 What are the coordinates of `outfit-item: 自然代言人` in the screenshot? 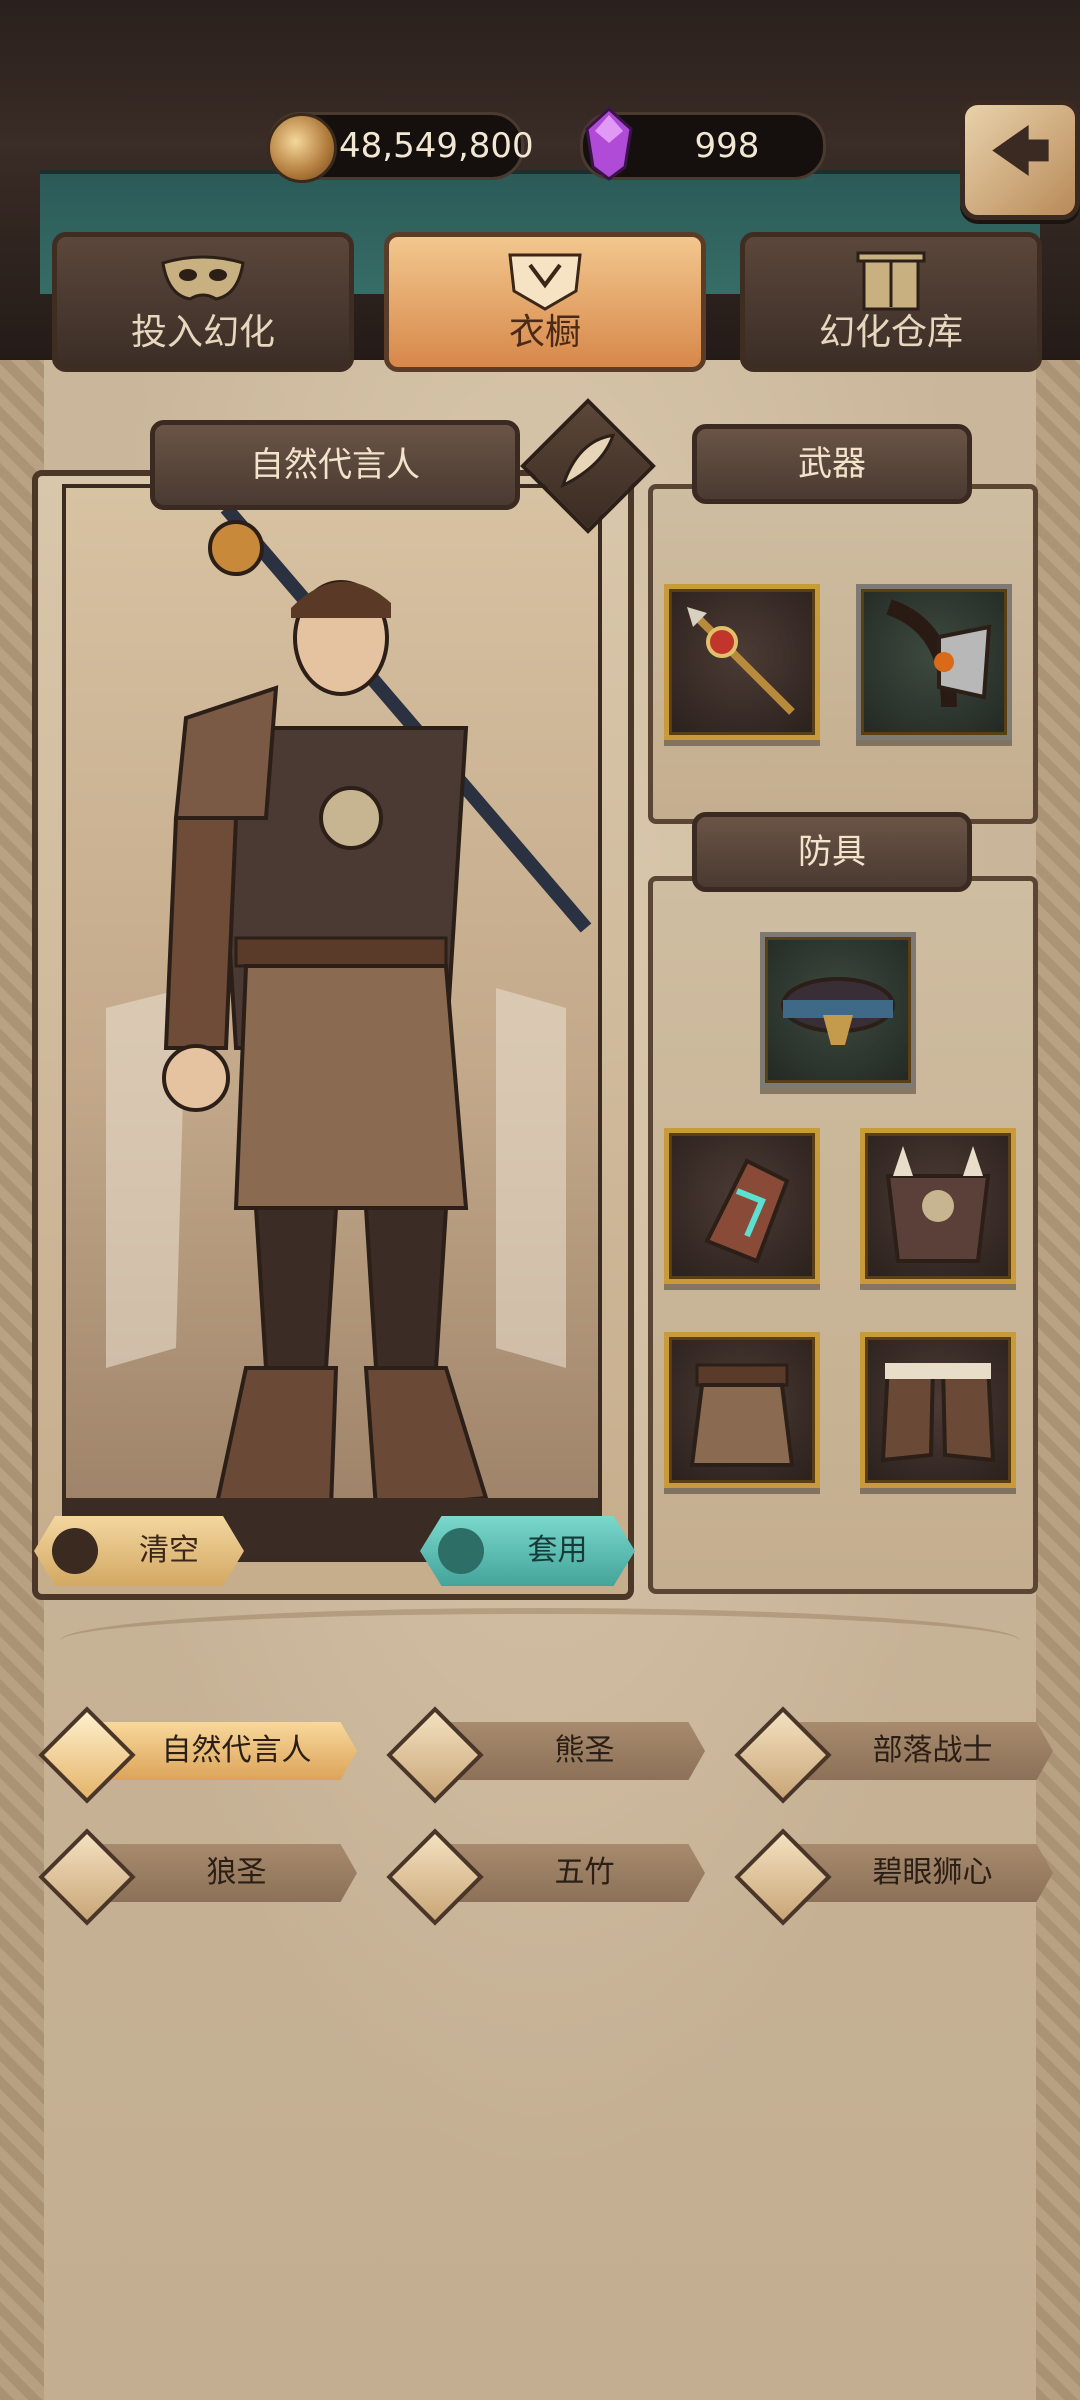 It's located at (196, 1755).